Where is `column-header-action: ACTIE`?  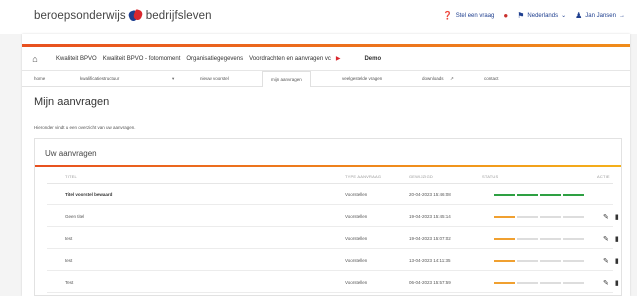
column-header-action: ACTIE is located at coordinates (603, 176).